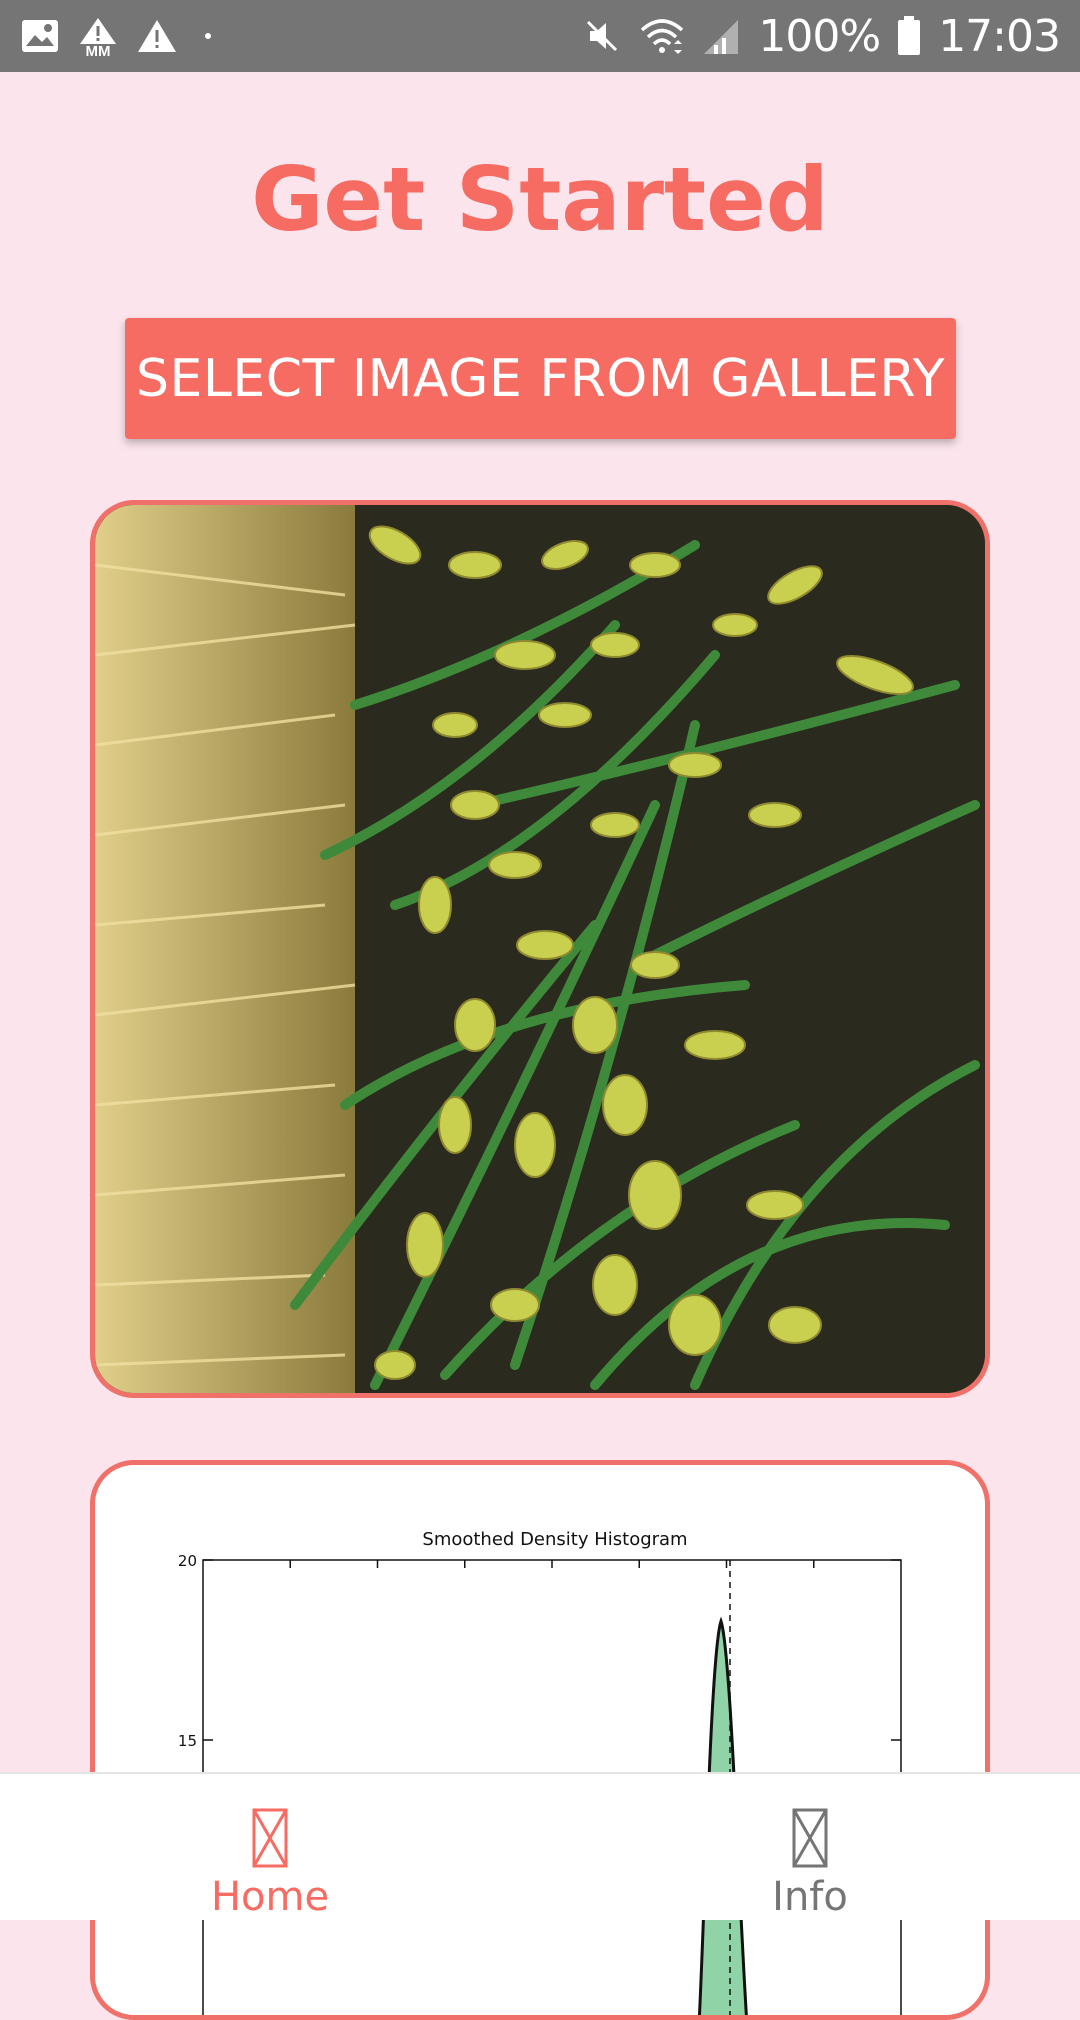 Image resolution: width=1080 pixels, height=2020 pixels. Describe the element at coordinates (120, 38) in the screenshot. I see `status-left: MM` at that location.